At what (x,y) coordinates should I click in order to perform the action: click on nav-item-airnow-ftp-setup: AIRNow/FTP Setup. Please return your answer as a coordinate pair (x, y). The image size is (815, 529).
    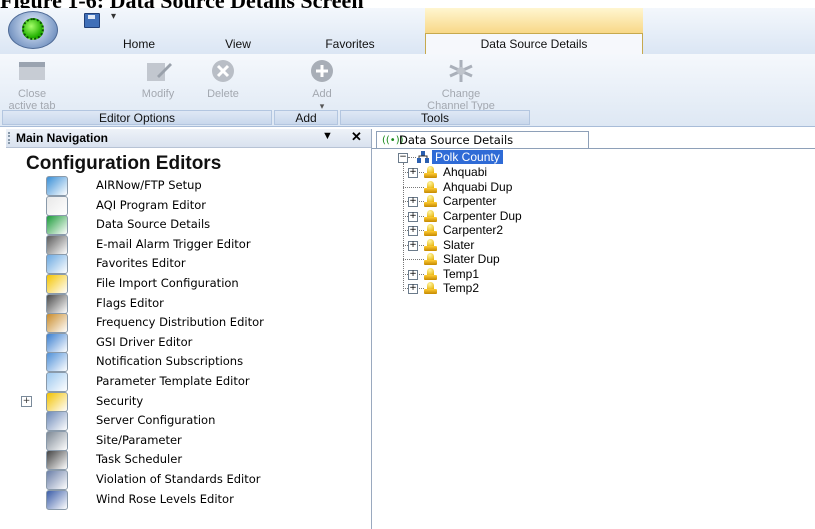
    Looking at the image, I should click on (206, 185).